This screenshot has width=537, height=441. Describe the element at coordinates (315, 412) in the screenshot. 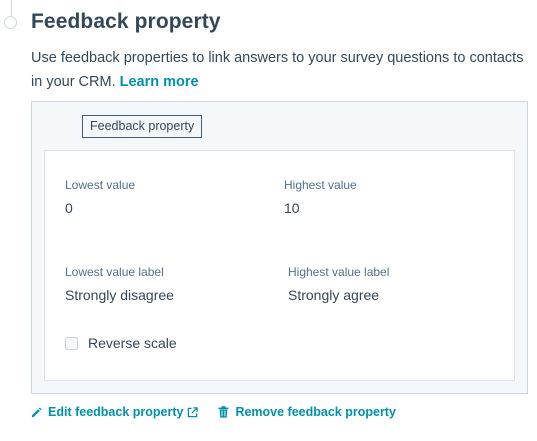

I see `remove-feedback-property-label: Remove feedback property` at that location.